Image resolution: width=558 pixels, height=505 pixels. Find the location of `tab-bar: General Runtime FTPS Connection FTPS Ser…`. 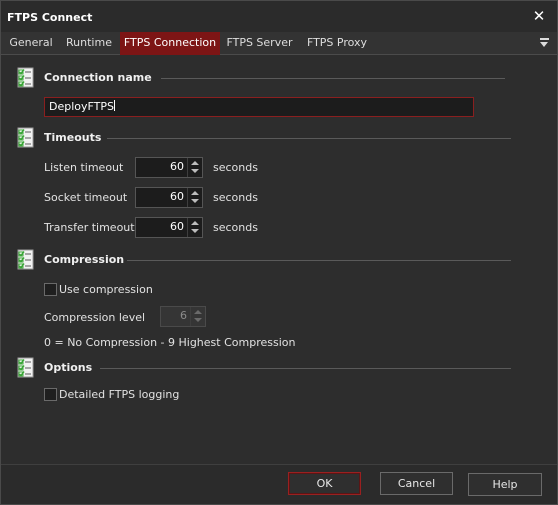

tab-bar: General Runtime FTPS Connection FTPS Ser… is located at coordinates (279, 43).